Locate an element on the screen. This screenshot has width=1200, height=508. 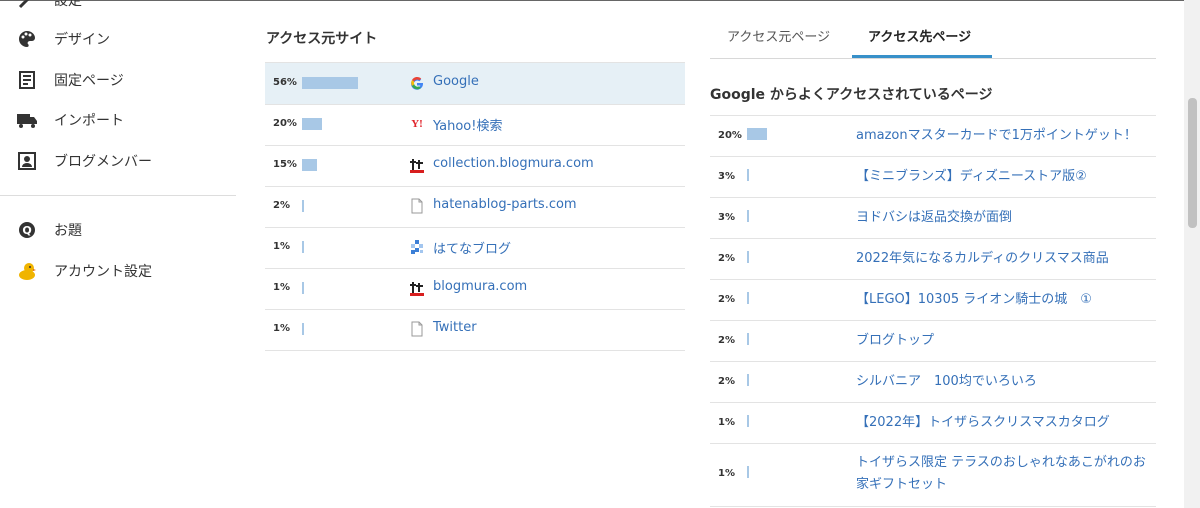
page-row: 2% ブログトップ is located at coordinates (933, 341).